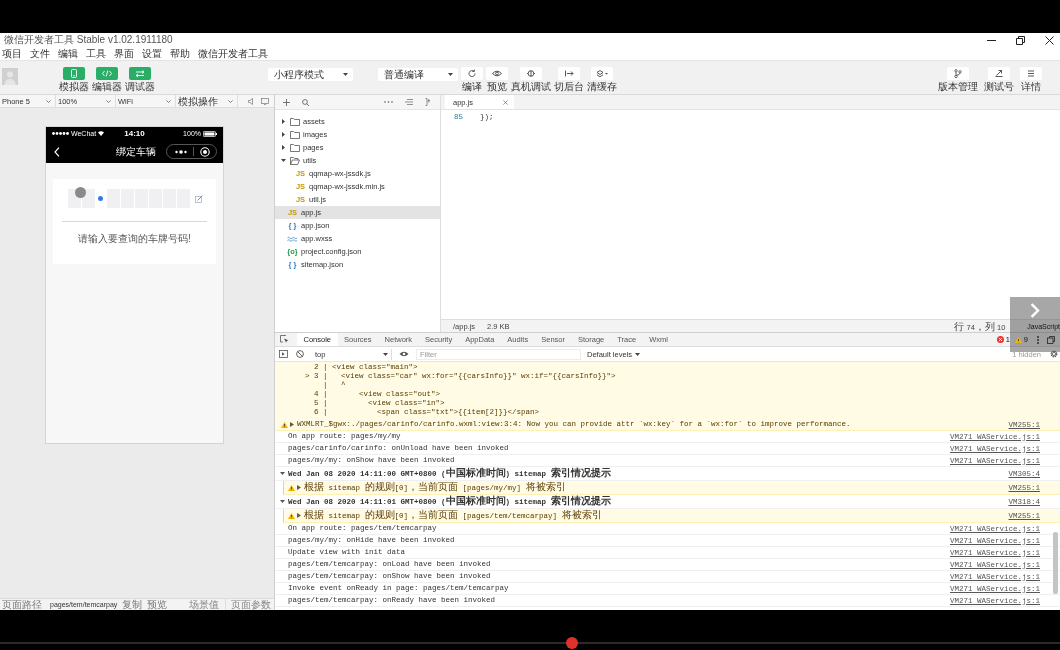 The image size is (1060, 650). I want to click on scrollbar-thumb, so click(1055, 563).